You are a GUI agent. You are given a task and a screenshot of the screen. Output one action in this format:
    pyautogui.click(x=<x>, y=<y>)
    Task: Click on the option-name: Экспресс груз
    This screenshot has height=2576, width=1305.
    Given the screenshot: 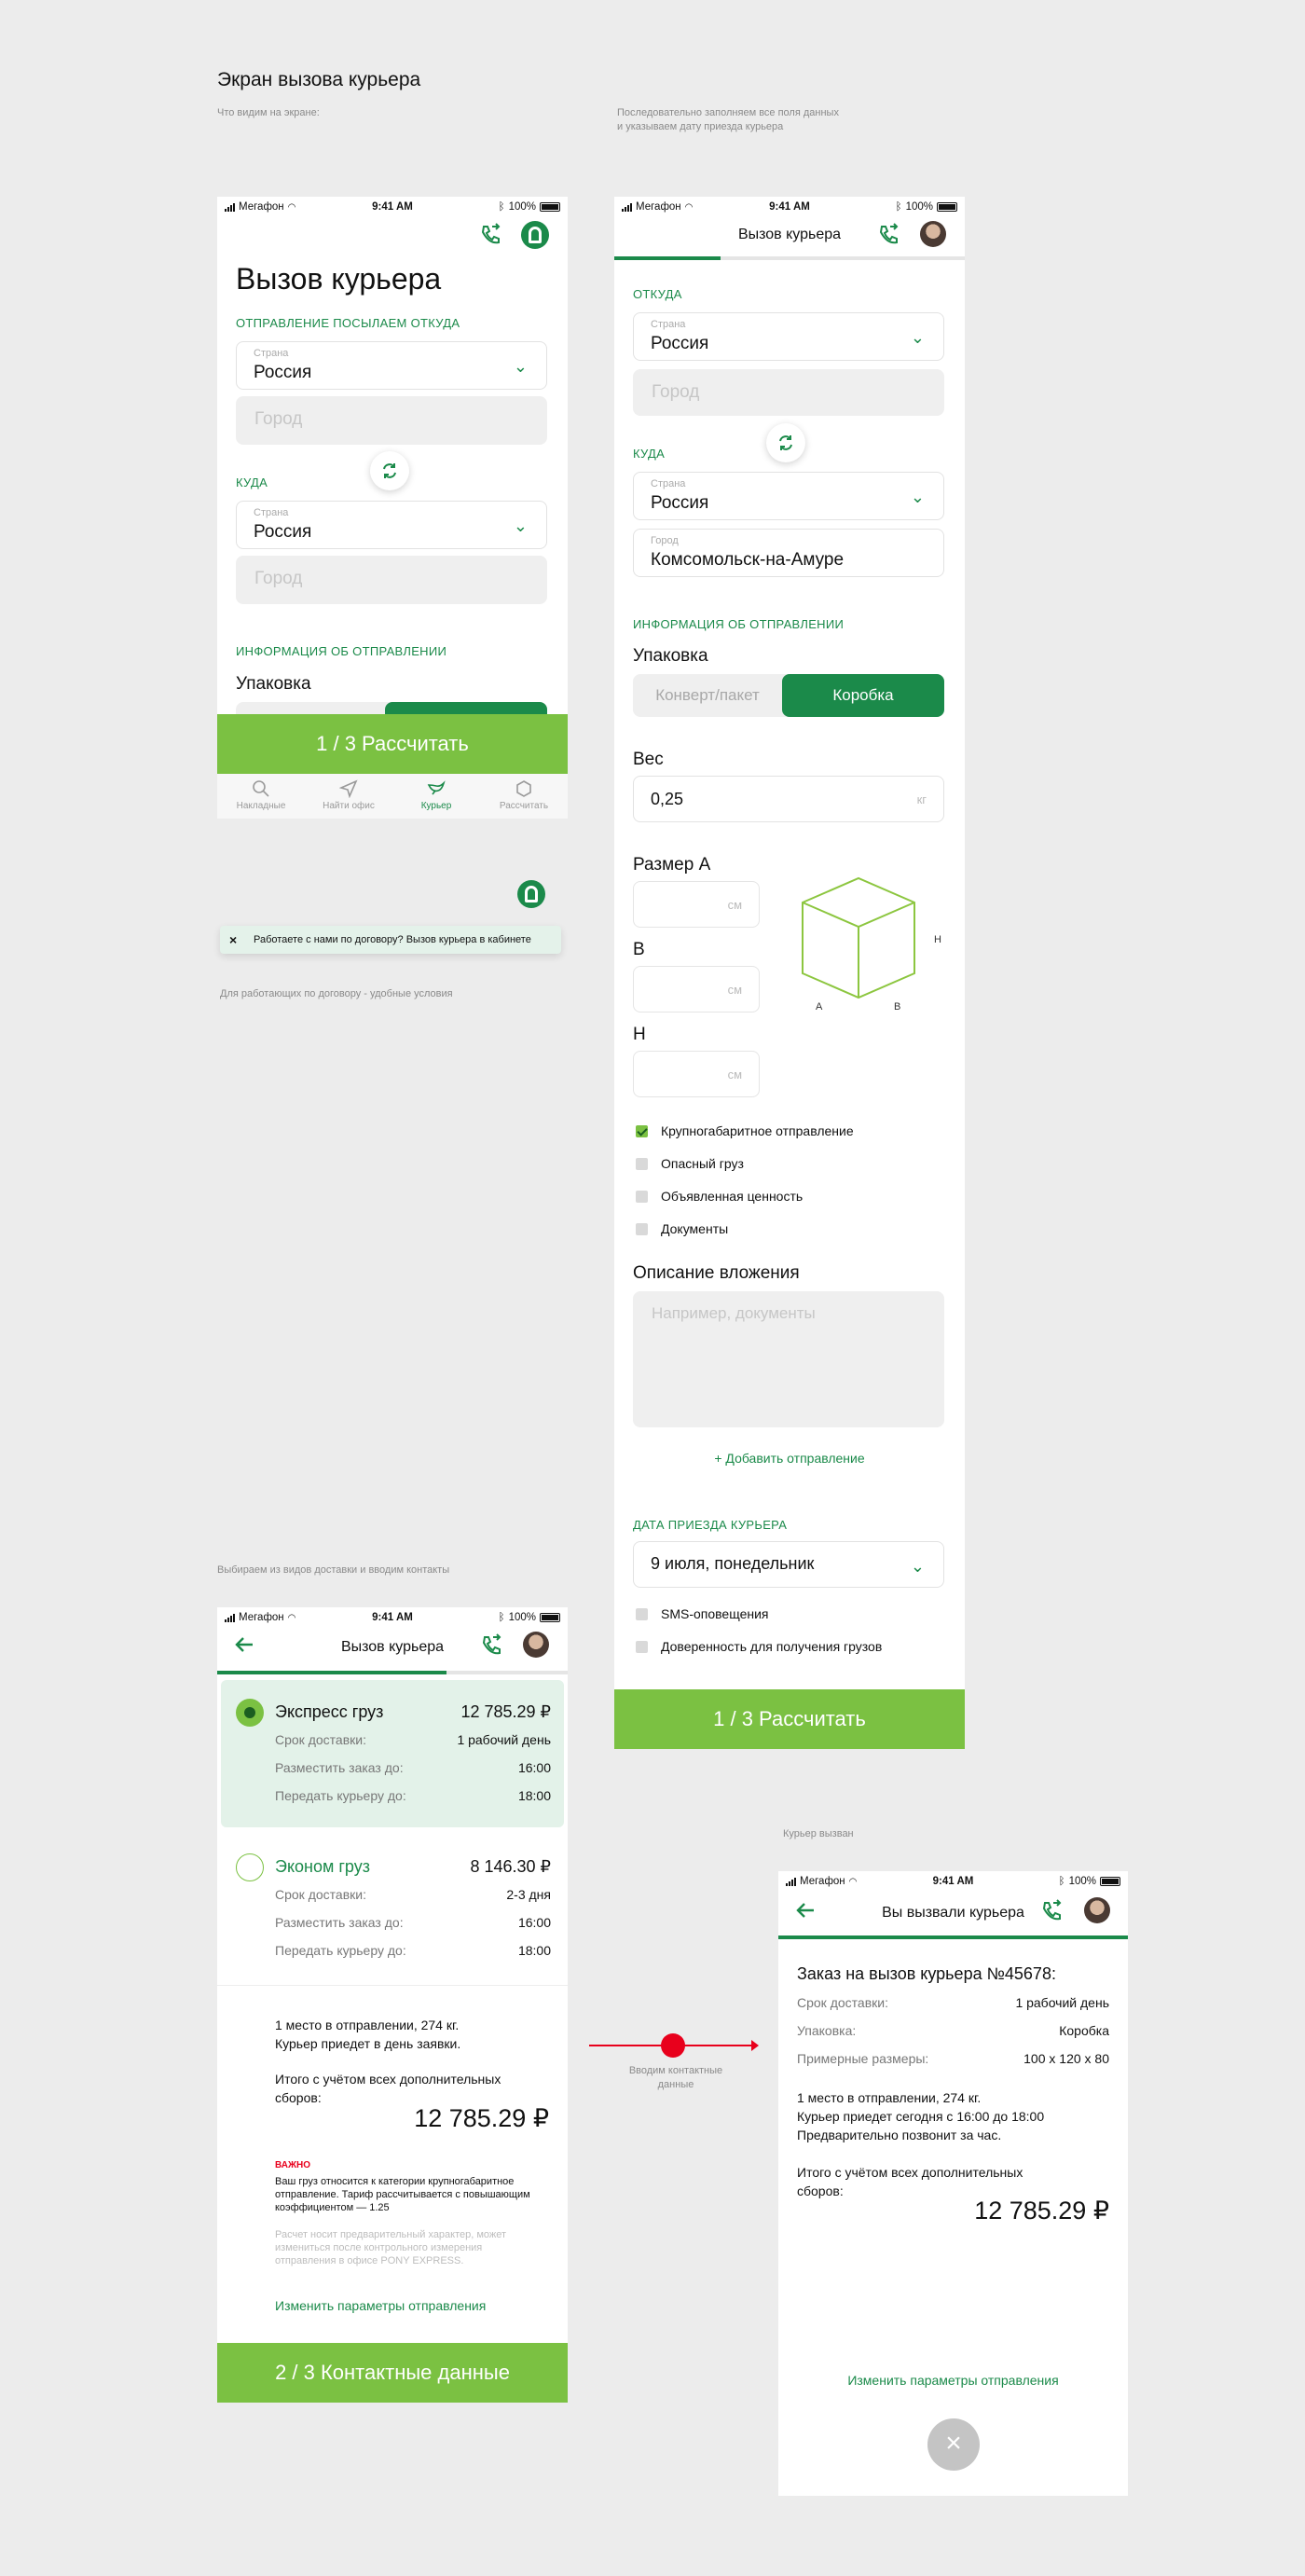 What is the action you would take?
    pyautogui.click(x=329, y=1711)
    